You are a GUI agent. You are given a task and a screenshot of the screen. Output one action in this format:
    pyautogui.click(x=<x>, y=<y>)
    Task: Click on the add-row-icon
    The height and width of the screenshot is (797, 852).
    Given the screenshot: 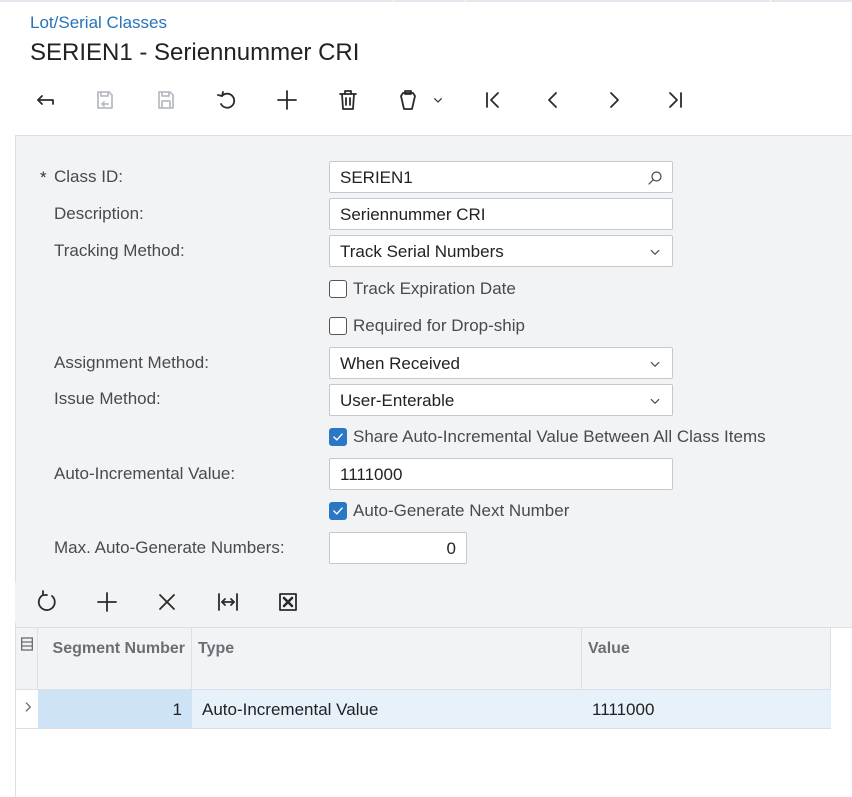 What is the action you would take?
    pyautogui.click(x=107, y=602)
    